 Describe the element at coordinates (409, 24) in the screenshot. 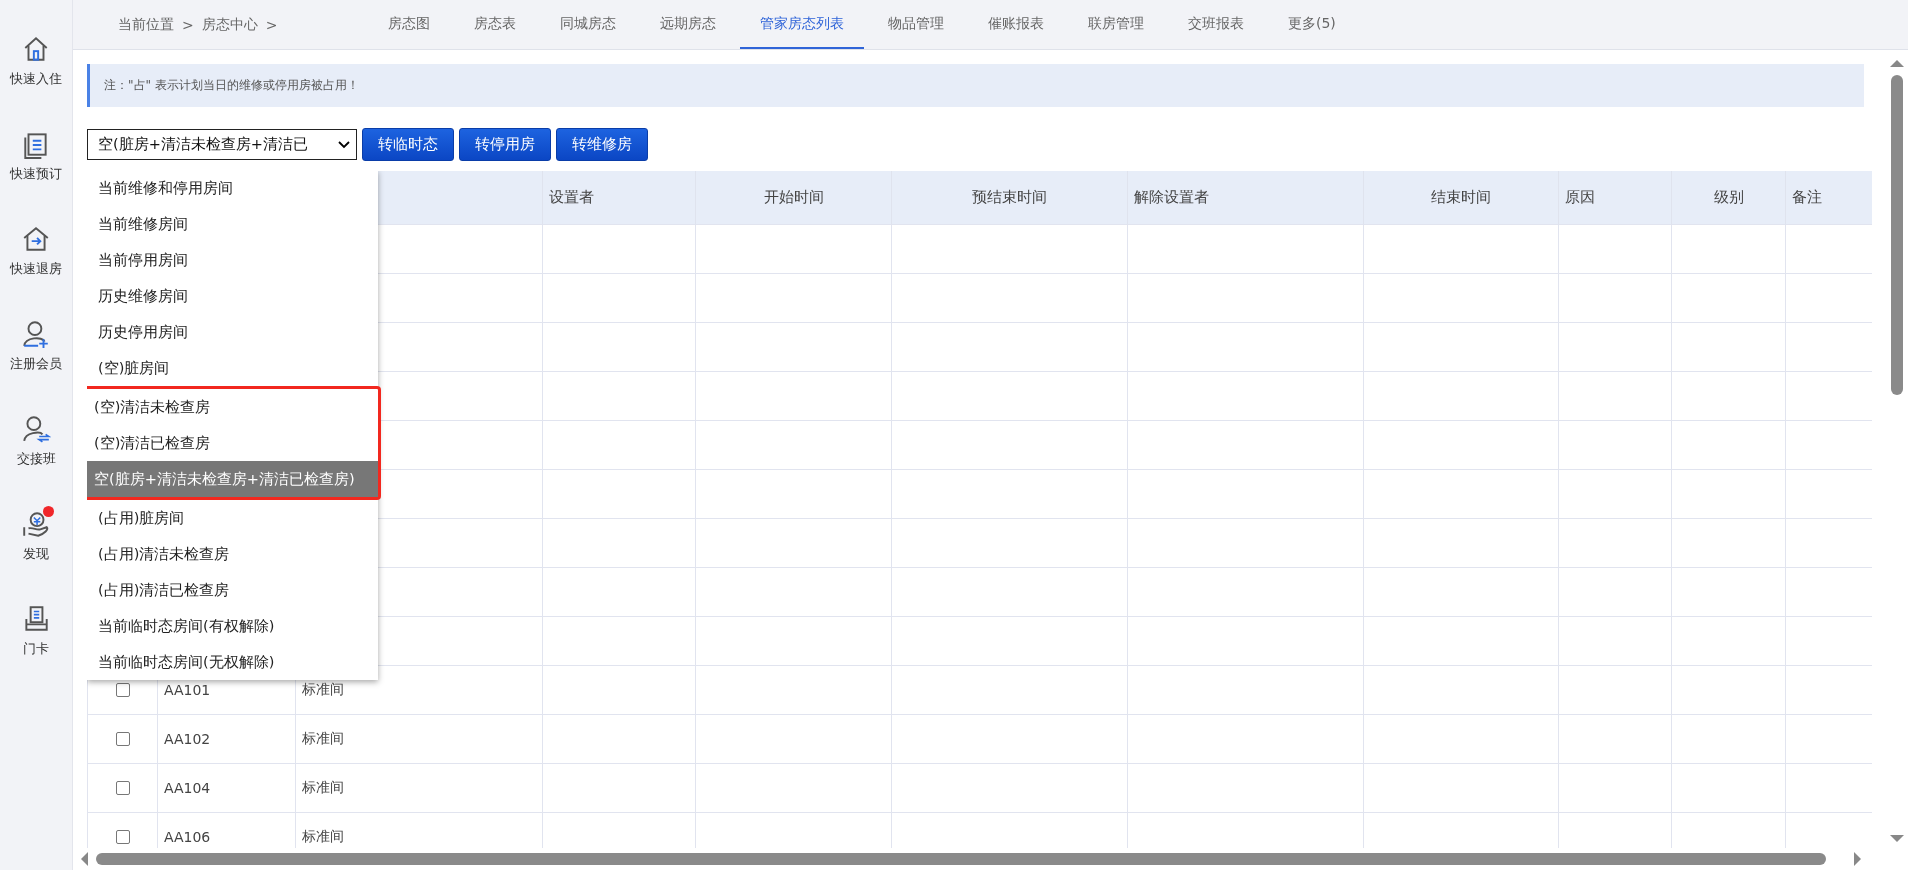

I see `tab: 房态图` at that location.